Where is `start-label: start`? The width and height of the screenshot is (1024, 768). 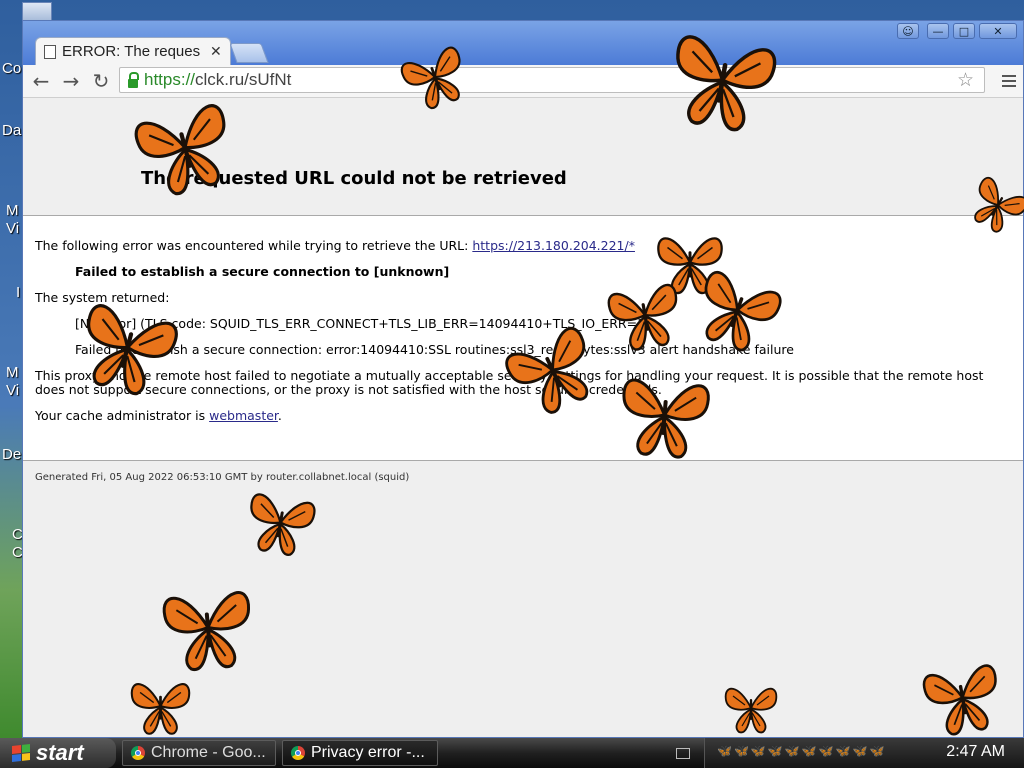 start-label: start is located at coordinates (60, 752).